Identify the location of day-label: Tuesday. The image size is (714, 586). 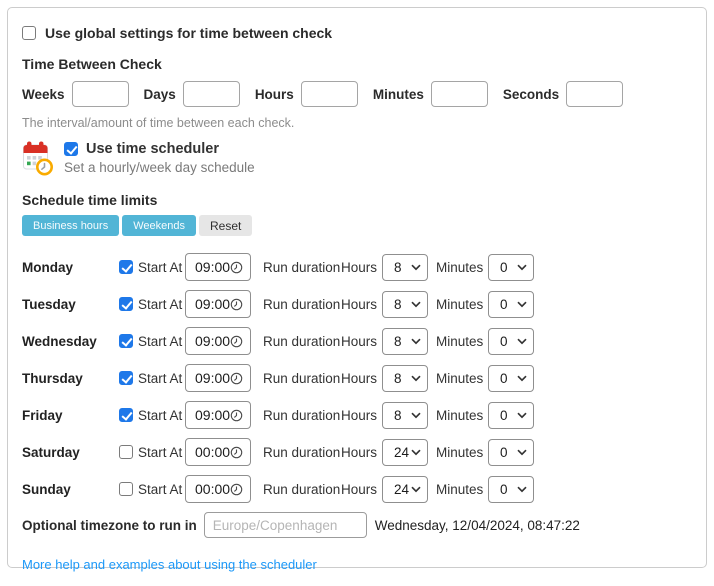
(49, 304).